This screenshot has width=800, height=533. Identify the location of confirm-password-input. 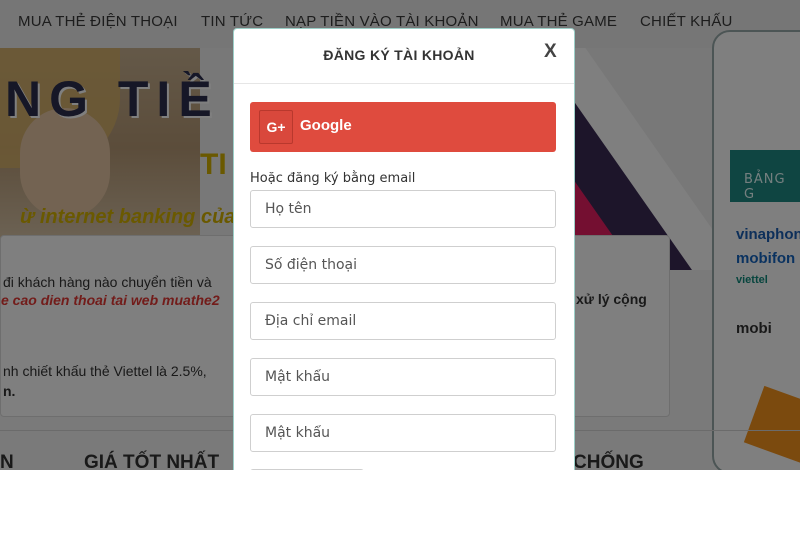
(403, 433).